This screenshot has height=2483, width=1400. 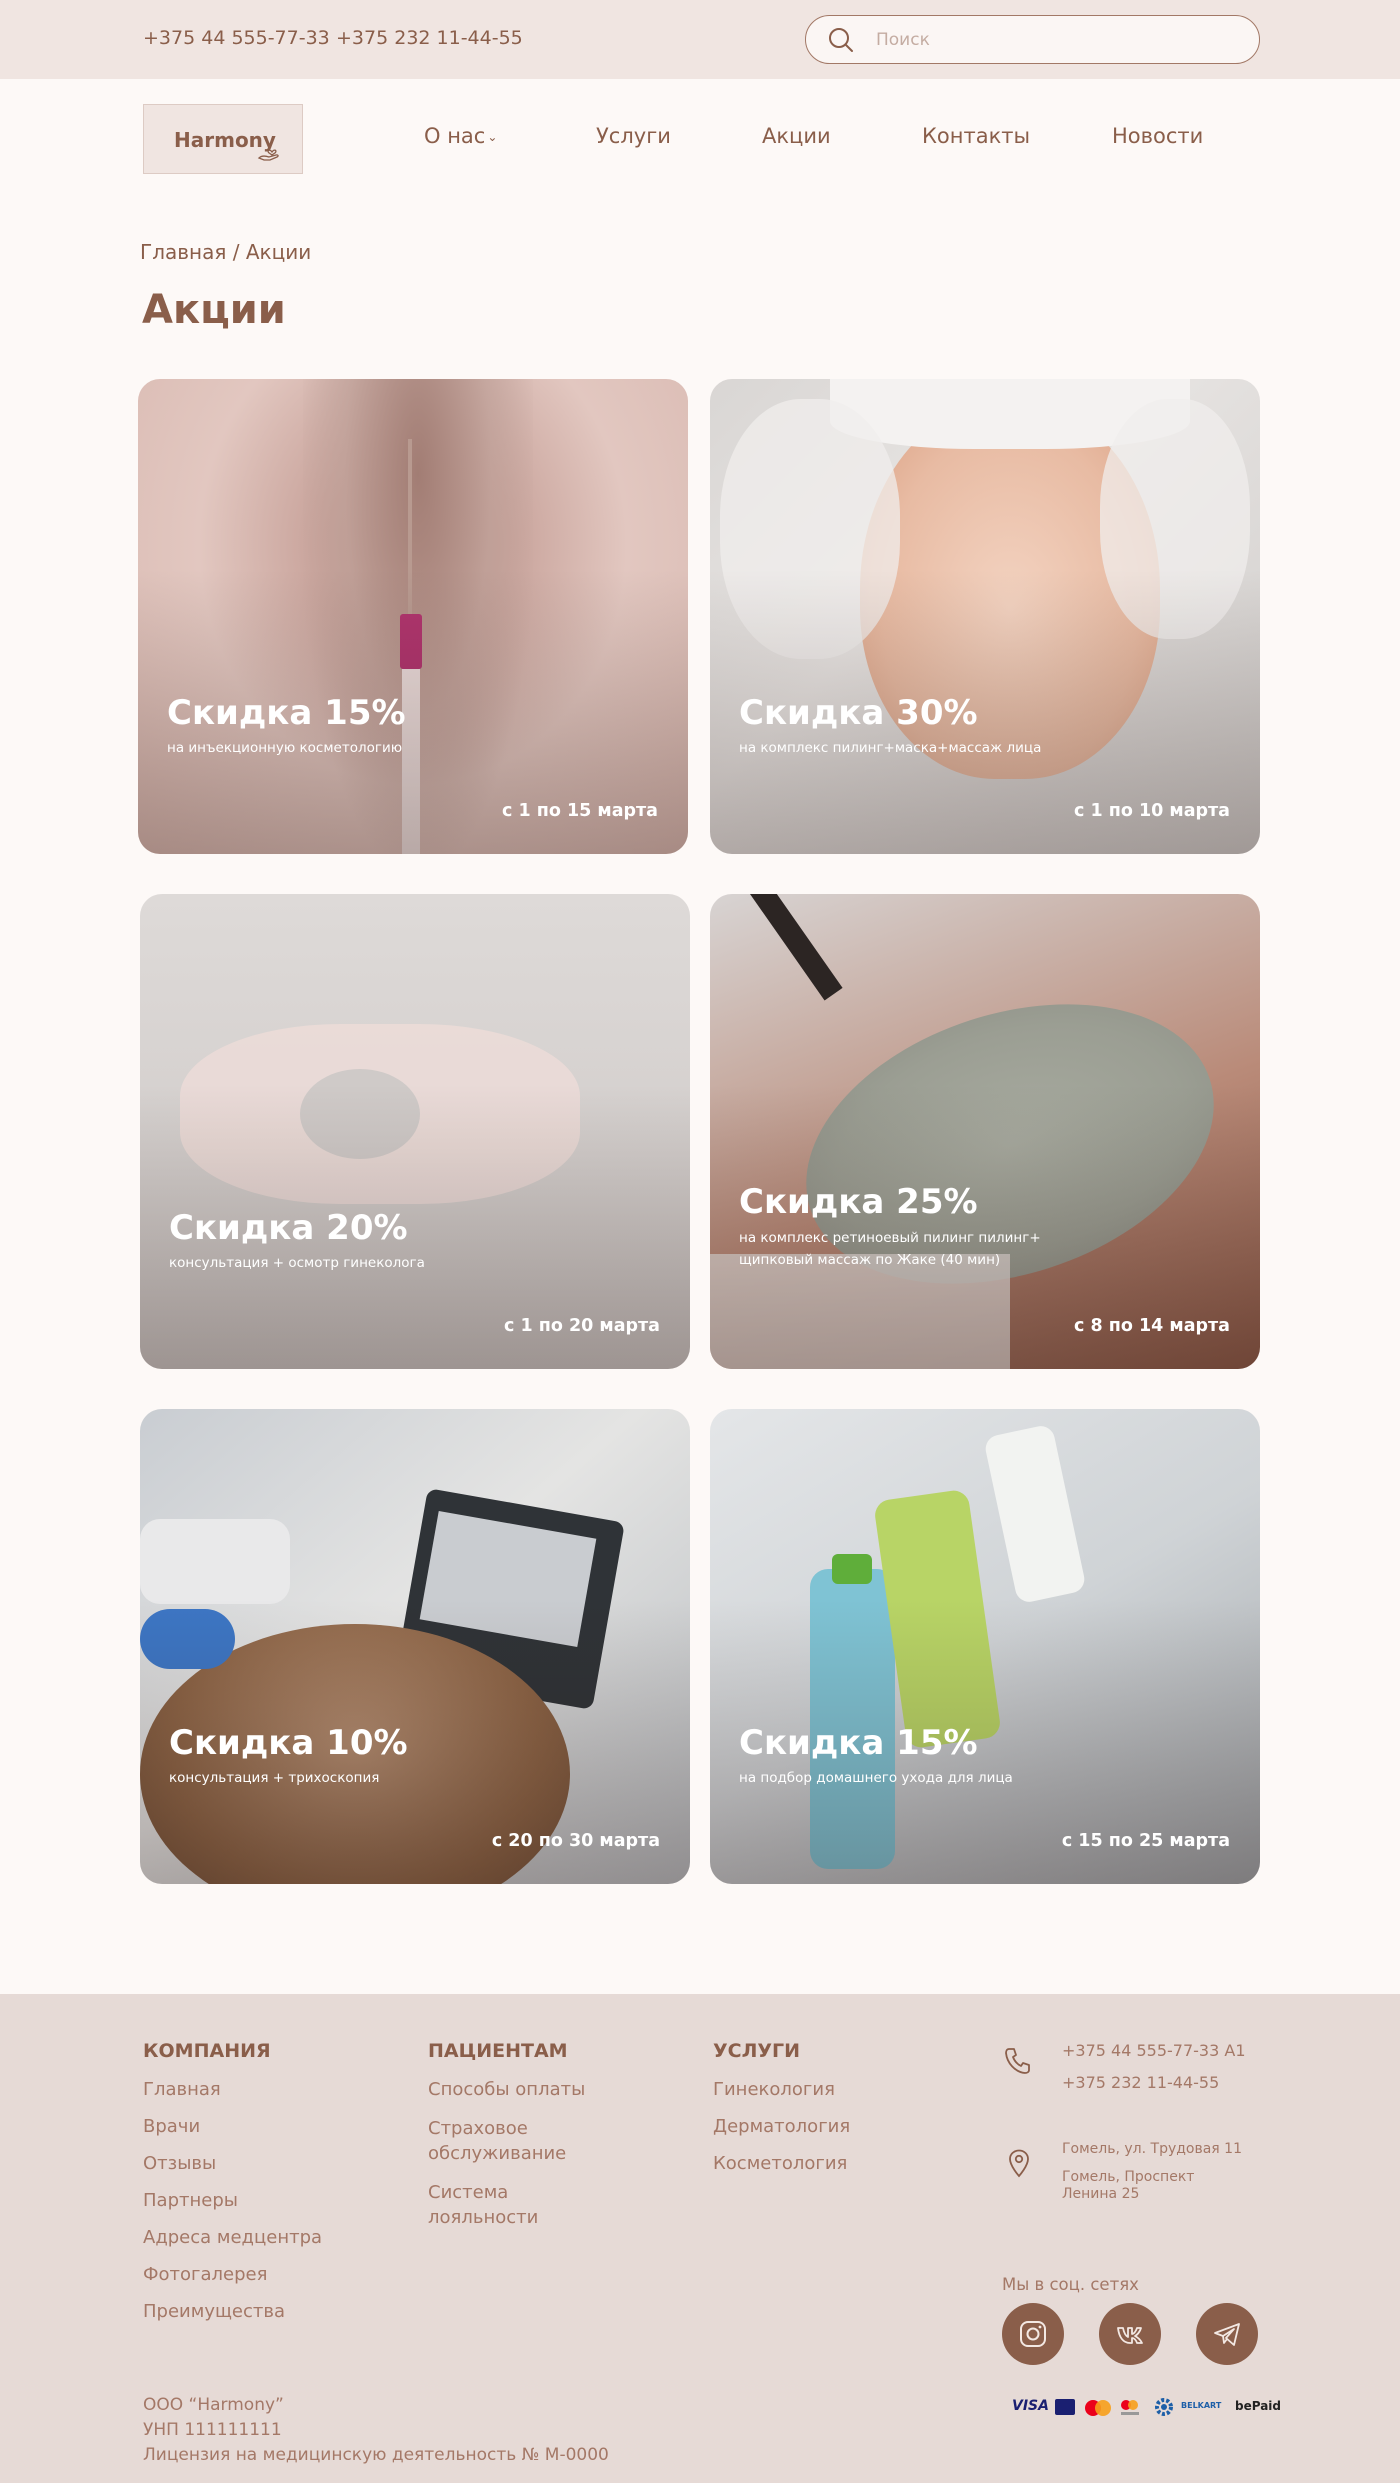 What do you see at coordinates (297, 1263) in the screenshot?
I see `promo-subtitle: консультация + осмотр гинеколога` at bounding box center [297, 1263].